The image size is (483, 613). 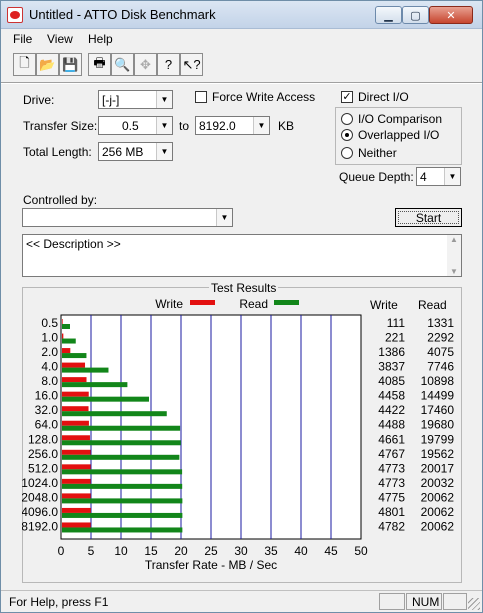 I want to click on read-value-label: 20032, so click(x=438, y=483).